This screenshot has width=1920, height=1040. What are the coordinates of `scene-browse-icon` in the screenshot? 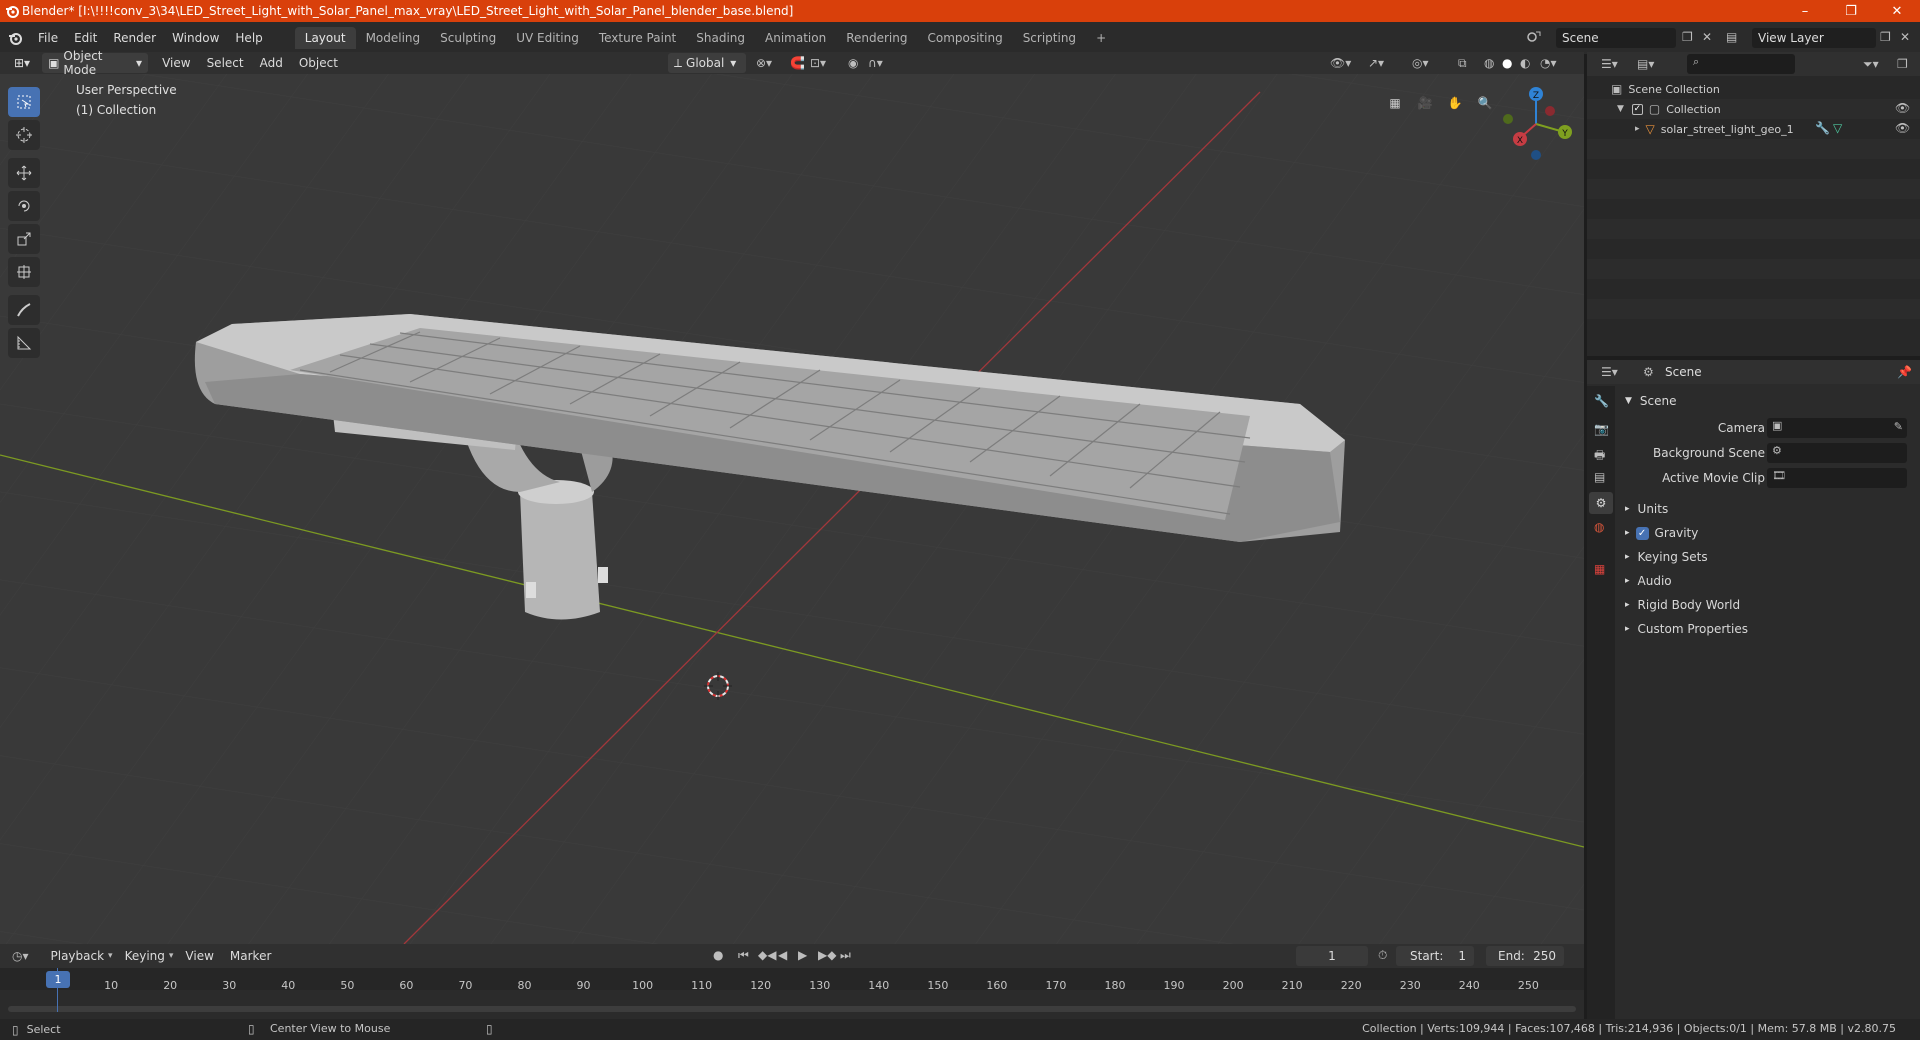 It's located at (1535, 37).